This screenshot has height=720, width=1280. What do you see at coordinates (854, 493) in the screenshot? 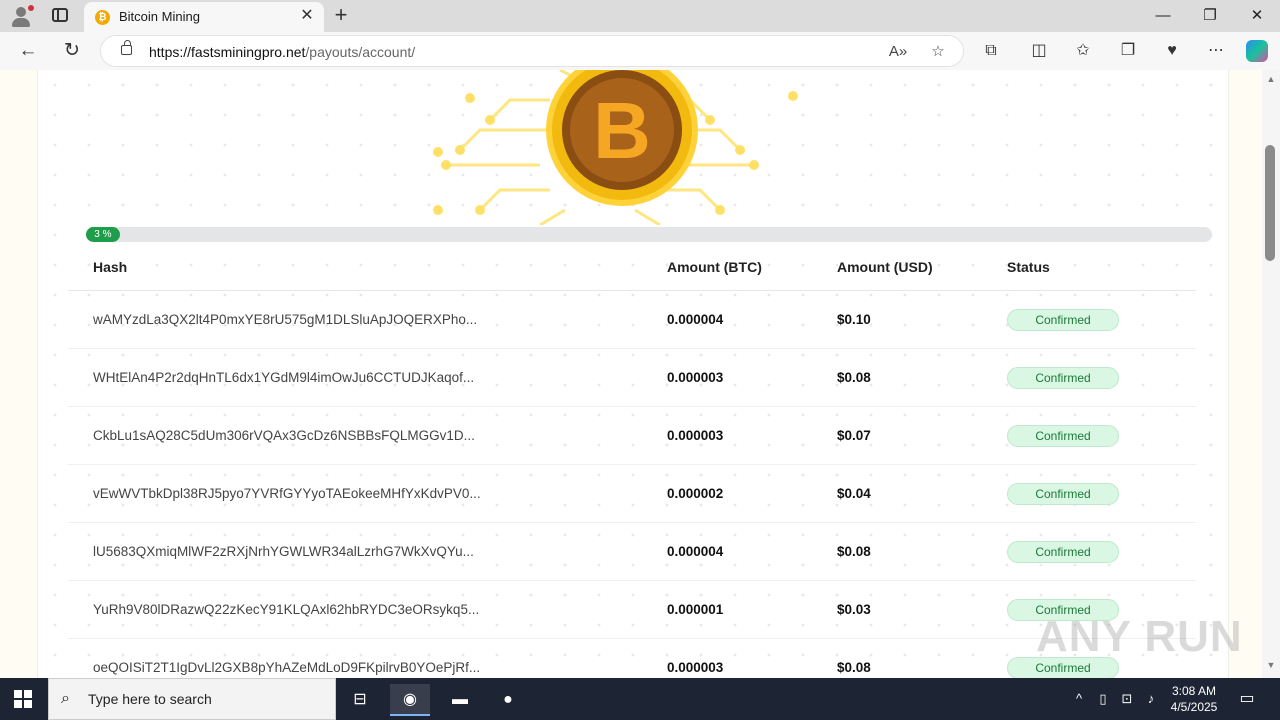
I see `amount-usd-cell: $0.04` at bounding box center [854, 493].